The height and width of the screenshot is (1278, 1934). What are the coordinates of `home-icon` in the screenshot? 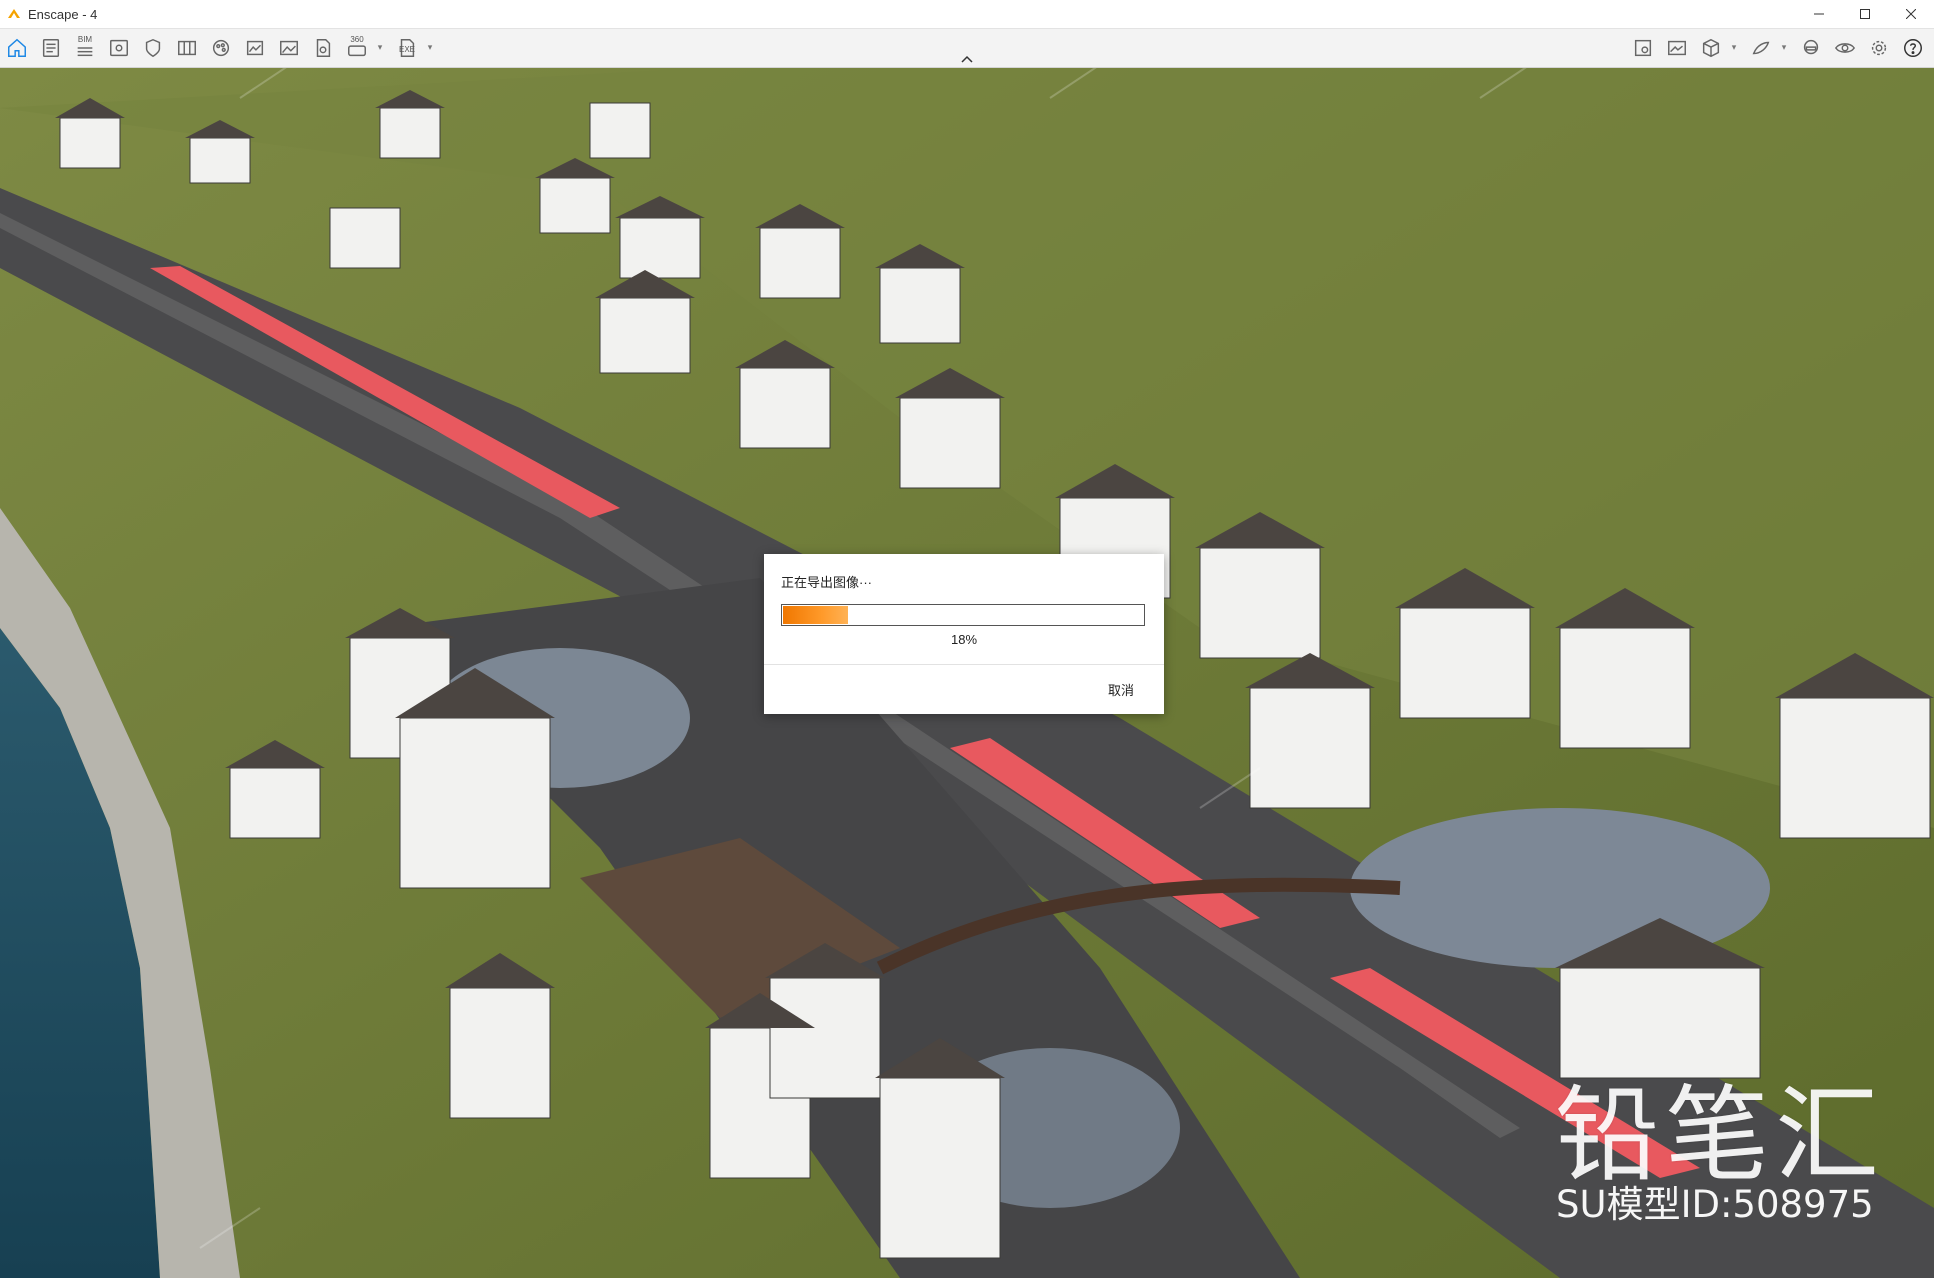 It's located at (17, 47).